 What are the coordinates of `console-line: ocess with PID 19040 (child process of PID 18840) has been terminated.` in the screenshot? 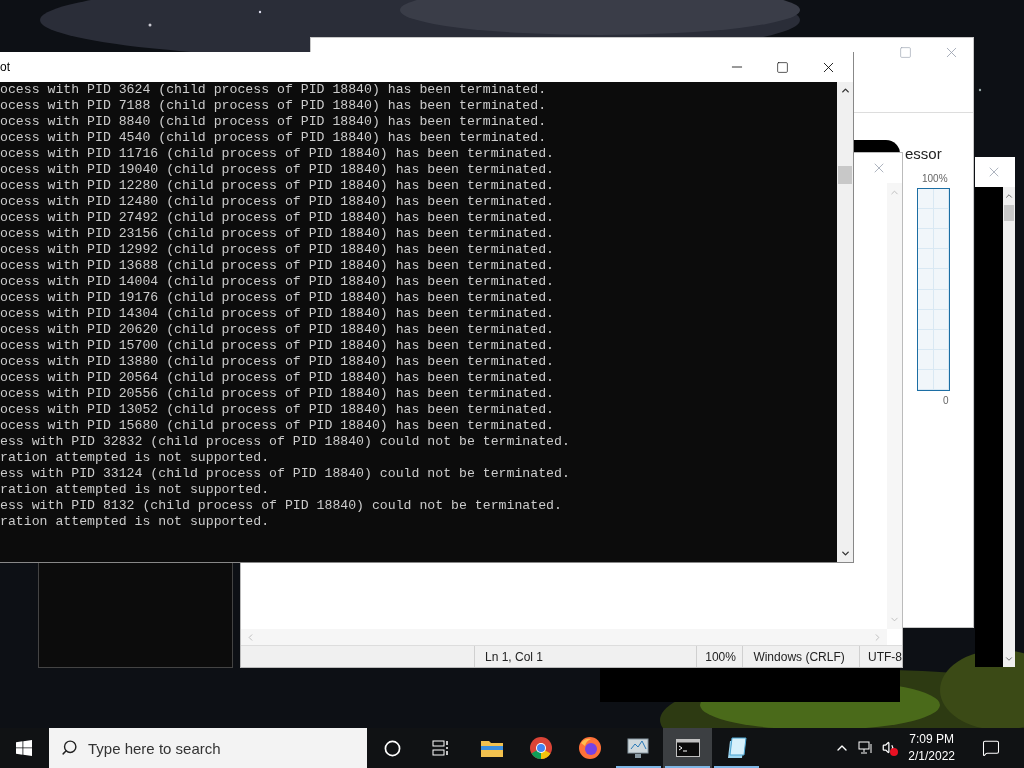 It's located at (277, 170).